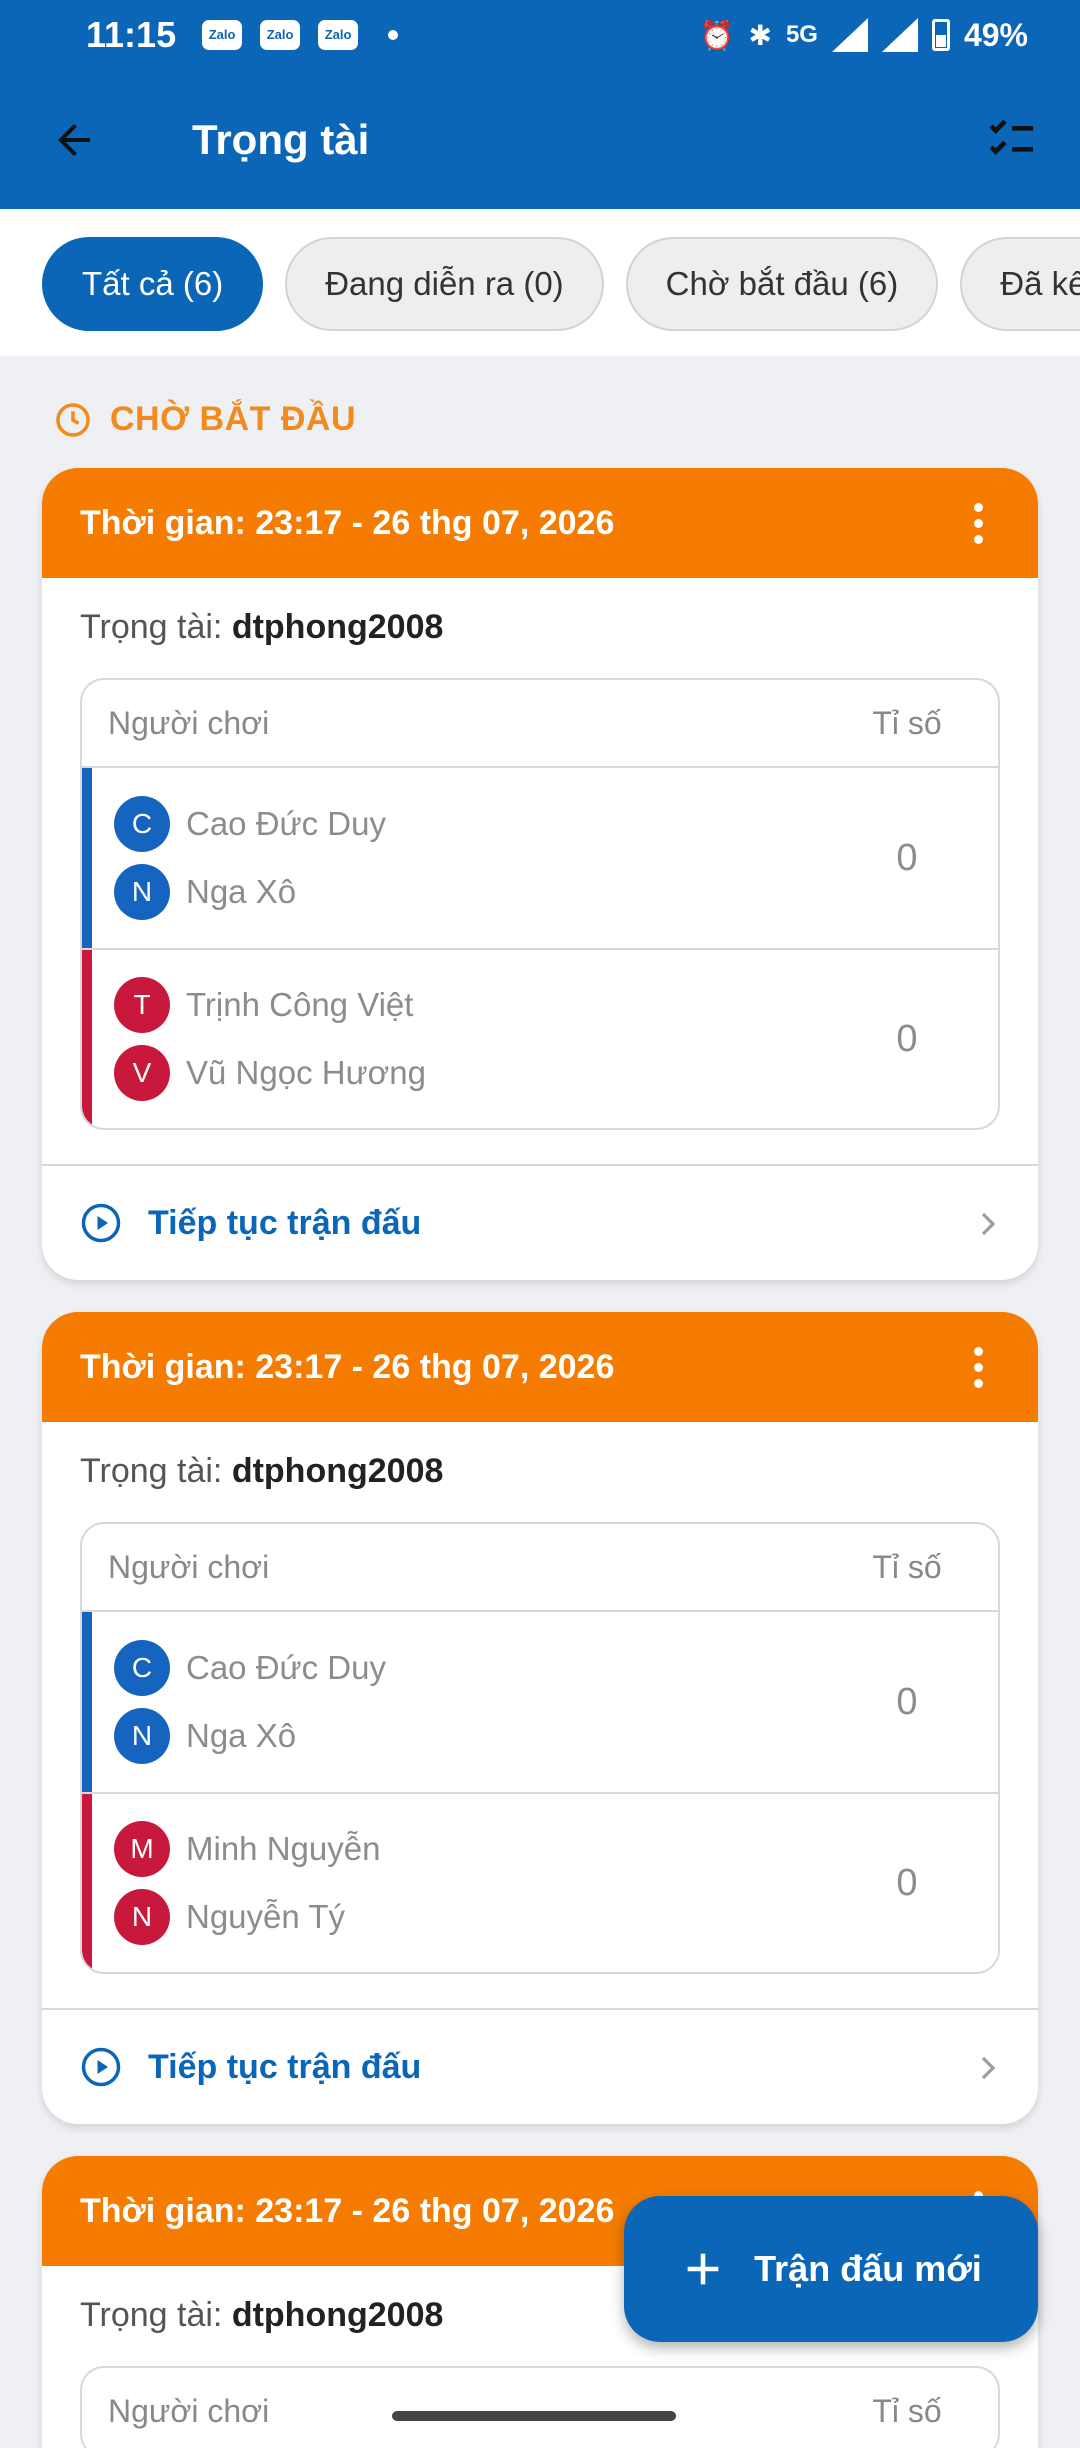  I want to click on players-table: Người chơi Tỉ số, so click(540, 2407).